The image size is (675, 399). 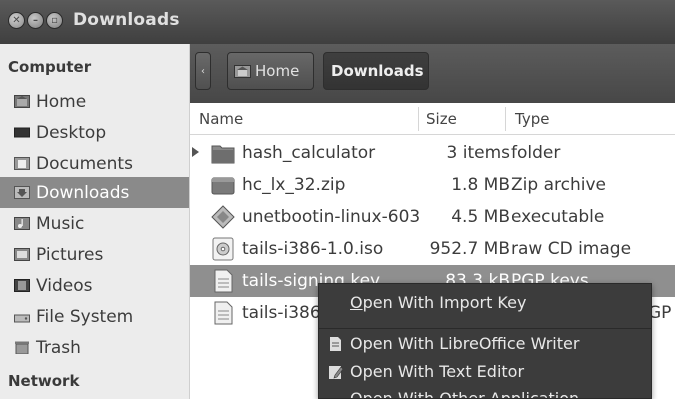 What do you see at coordinates (22, 285) in the screenshot?
I see `videos-icon` at bounding box center [22, 285].